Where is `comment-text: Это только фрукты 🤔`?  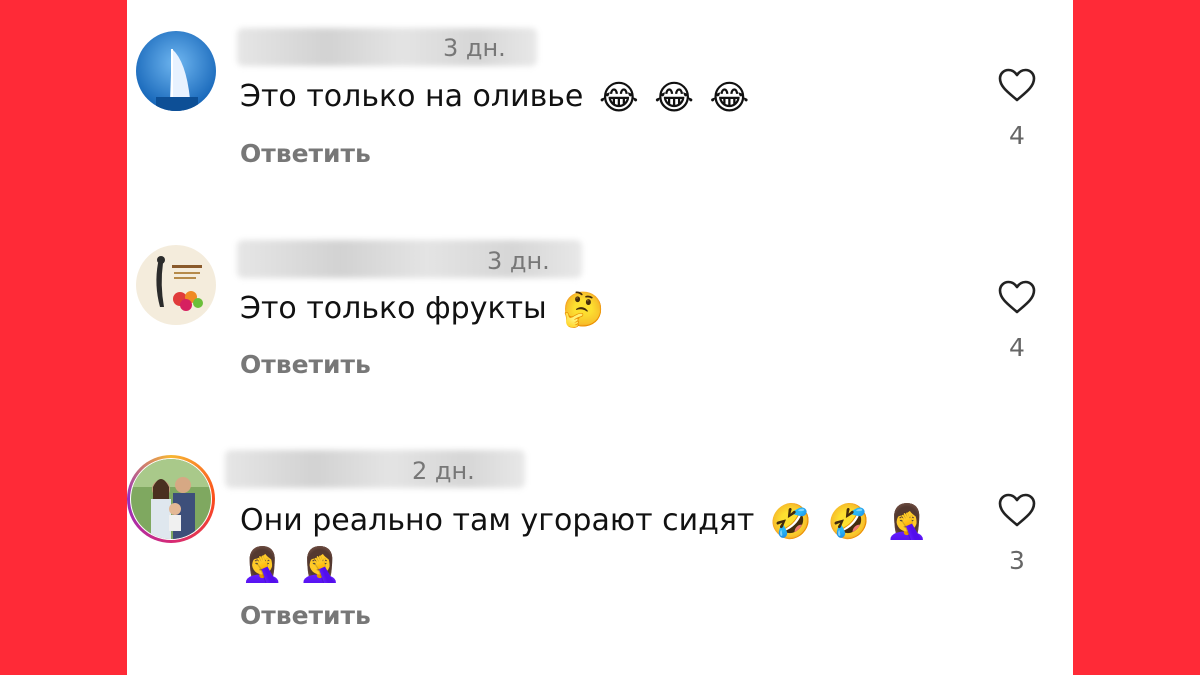
comment-text: Это только фрукты 🤔 is located at coordinates (422, 309).